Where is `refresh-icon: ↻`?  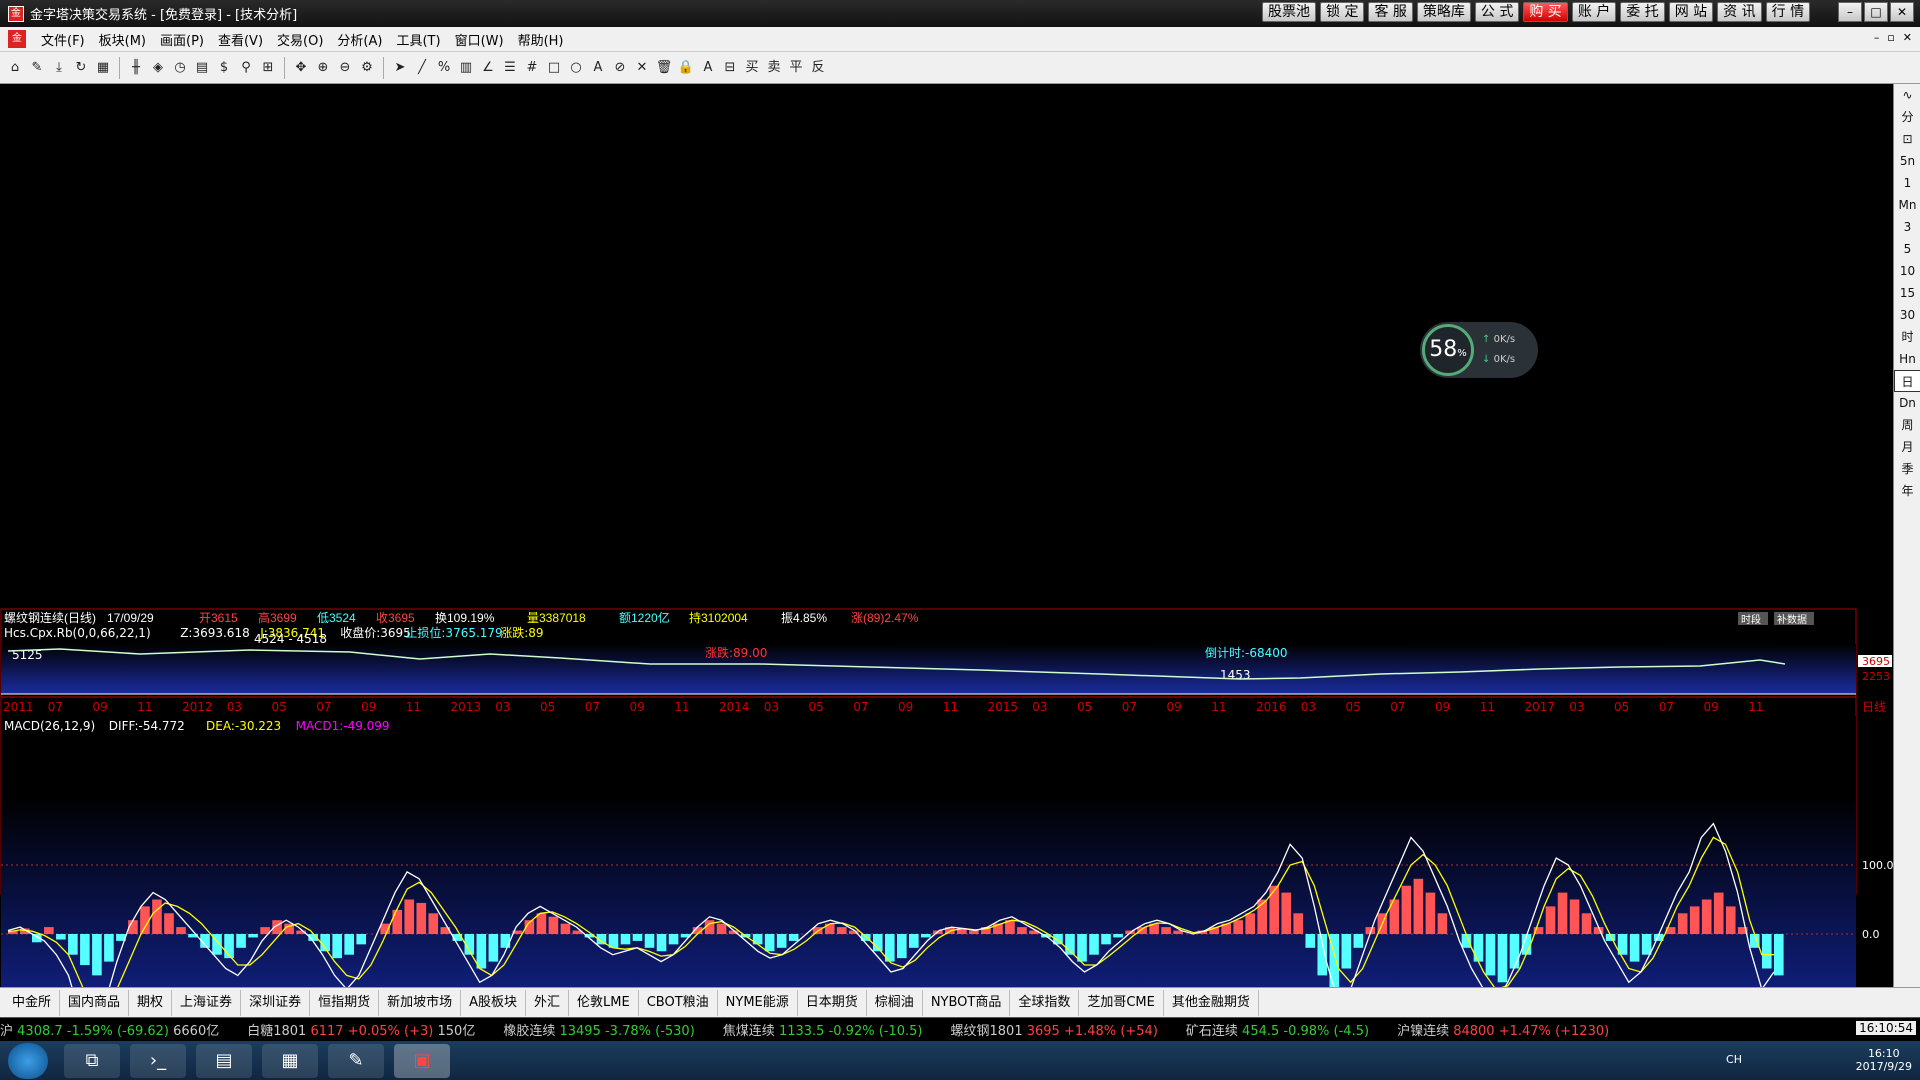
refresh-icon: ↻ is located at coordinates (81, 68).